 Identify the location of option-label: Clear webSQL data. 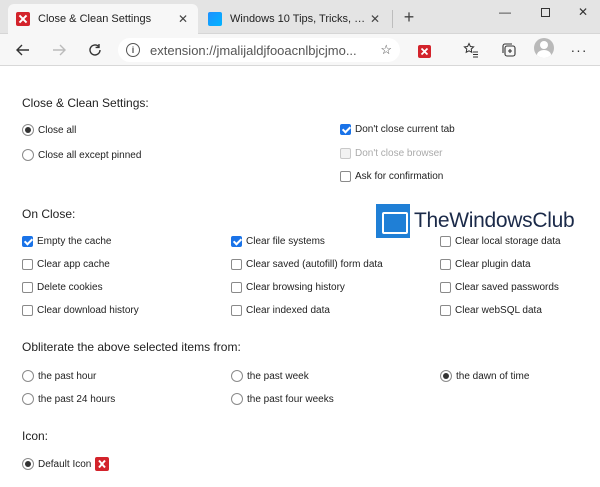
(498, 310).